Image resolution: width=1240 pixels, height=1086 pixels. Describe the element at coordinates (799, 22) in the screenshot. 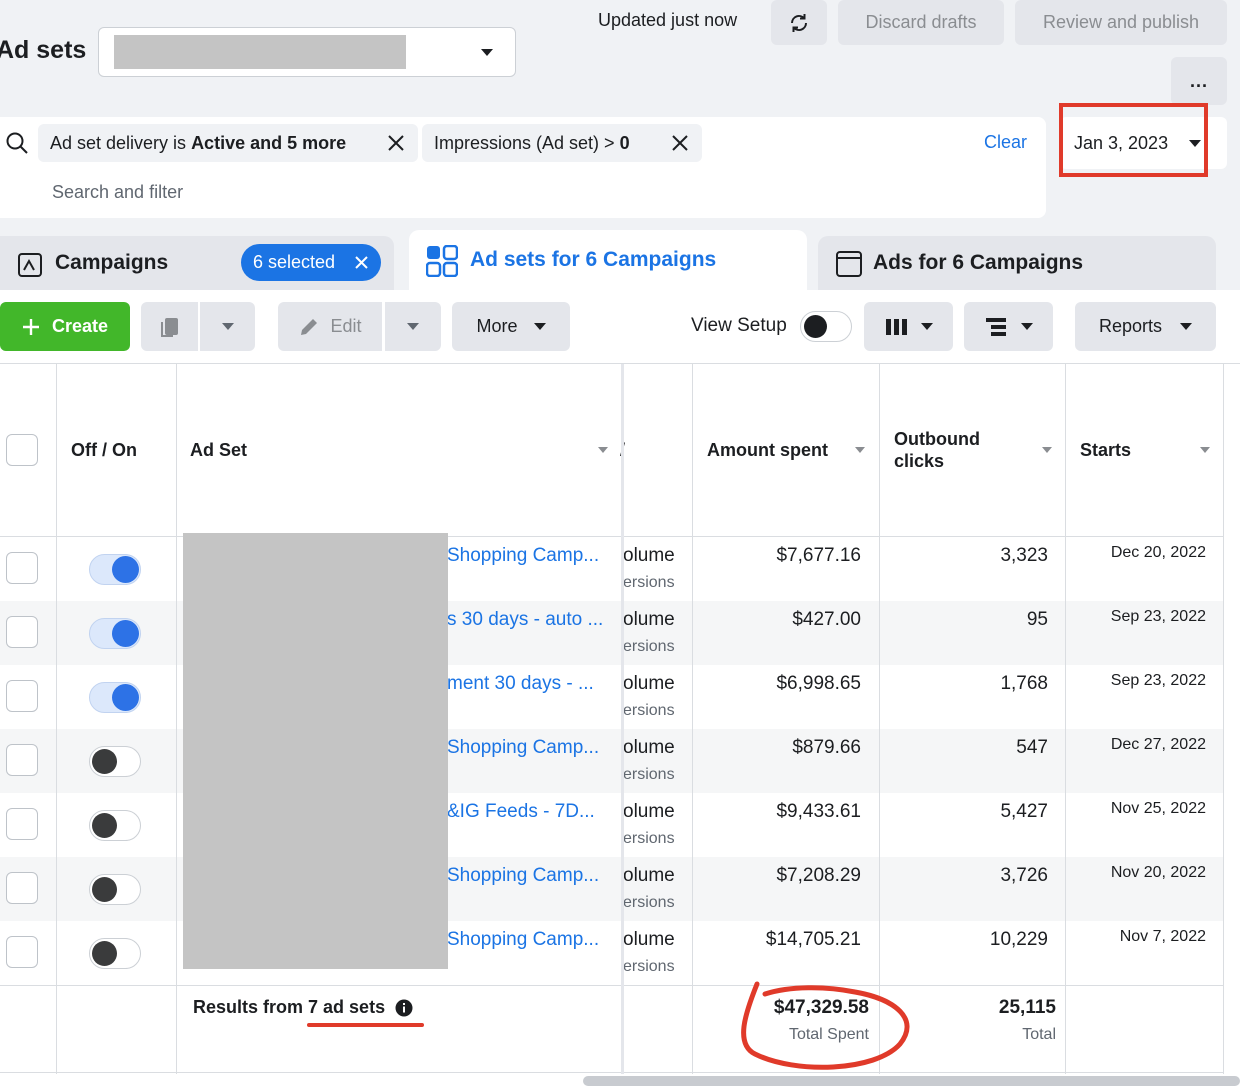

I see `refresh-button` at that location.